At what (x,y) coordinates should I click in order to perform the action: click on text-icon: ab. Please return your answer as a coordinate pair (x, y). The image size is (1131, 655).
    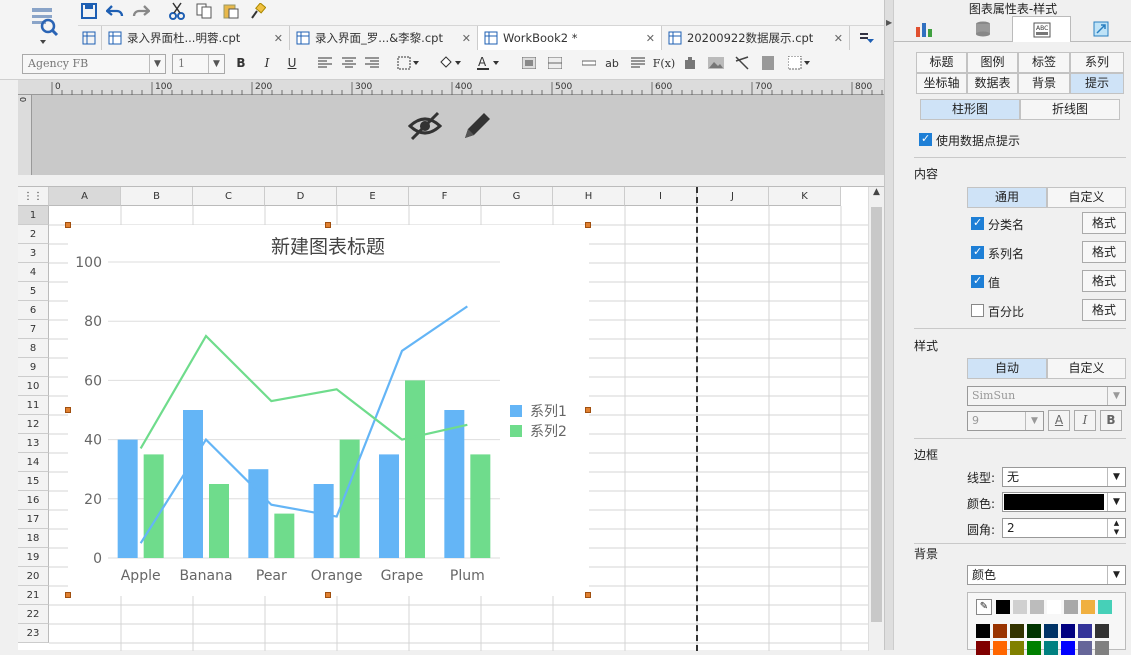
    Looking at the image, I should click on (612, 63).